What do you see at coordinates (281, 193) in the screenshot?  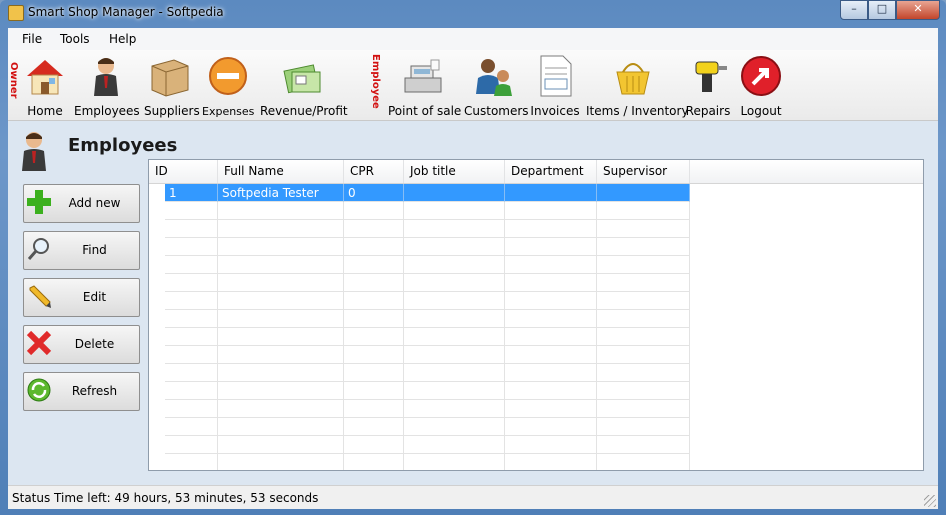 I see `cell-full-name: Softpedia Tester` at bounding box center [281, 193].